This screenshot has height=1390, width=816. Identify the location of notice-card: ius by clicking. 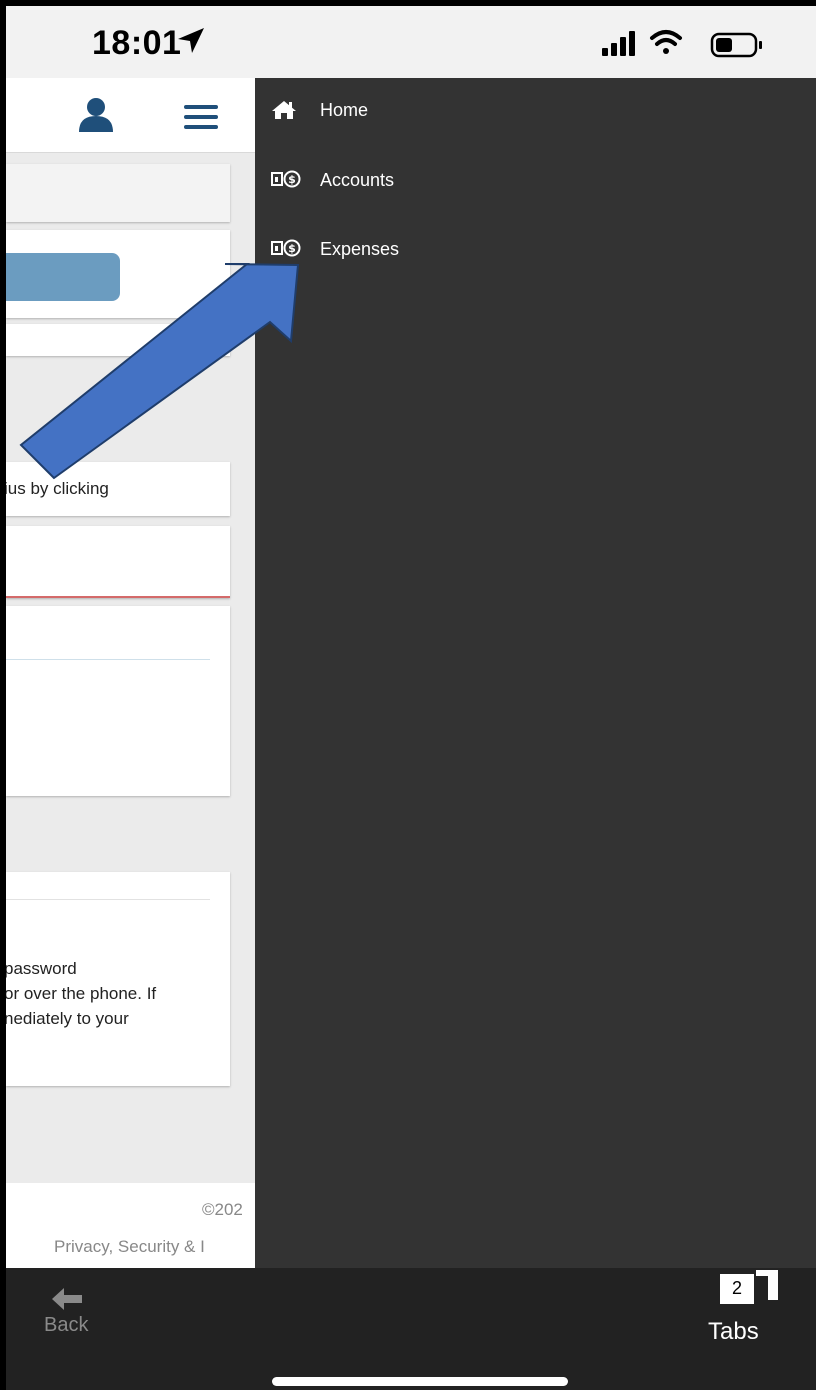
(118, 489).